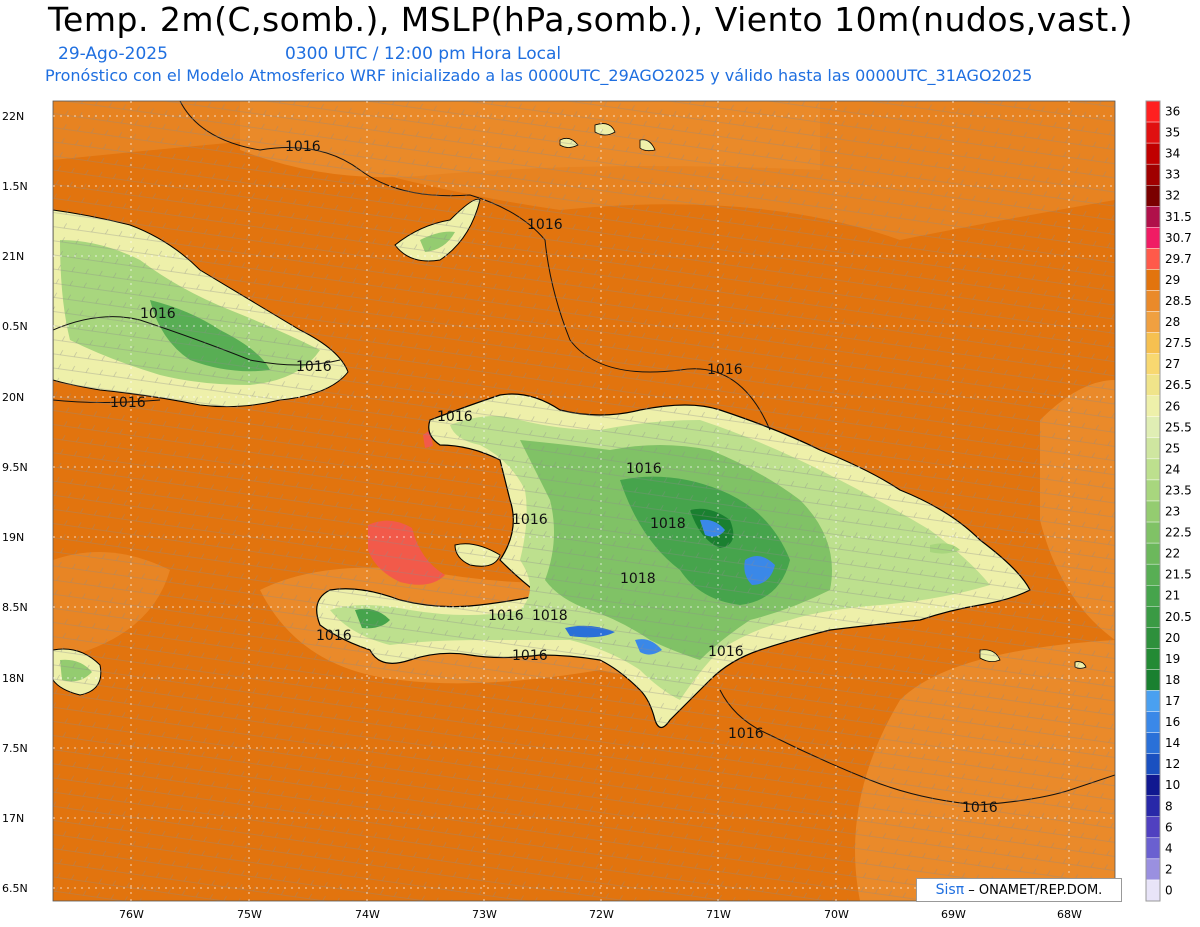 The width and height of the screenshot is (1200, 927). Describe the element at coordinates (1178, 575) in the screenshot. I see `legend-label: 21.5` at that location.